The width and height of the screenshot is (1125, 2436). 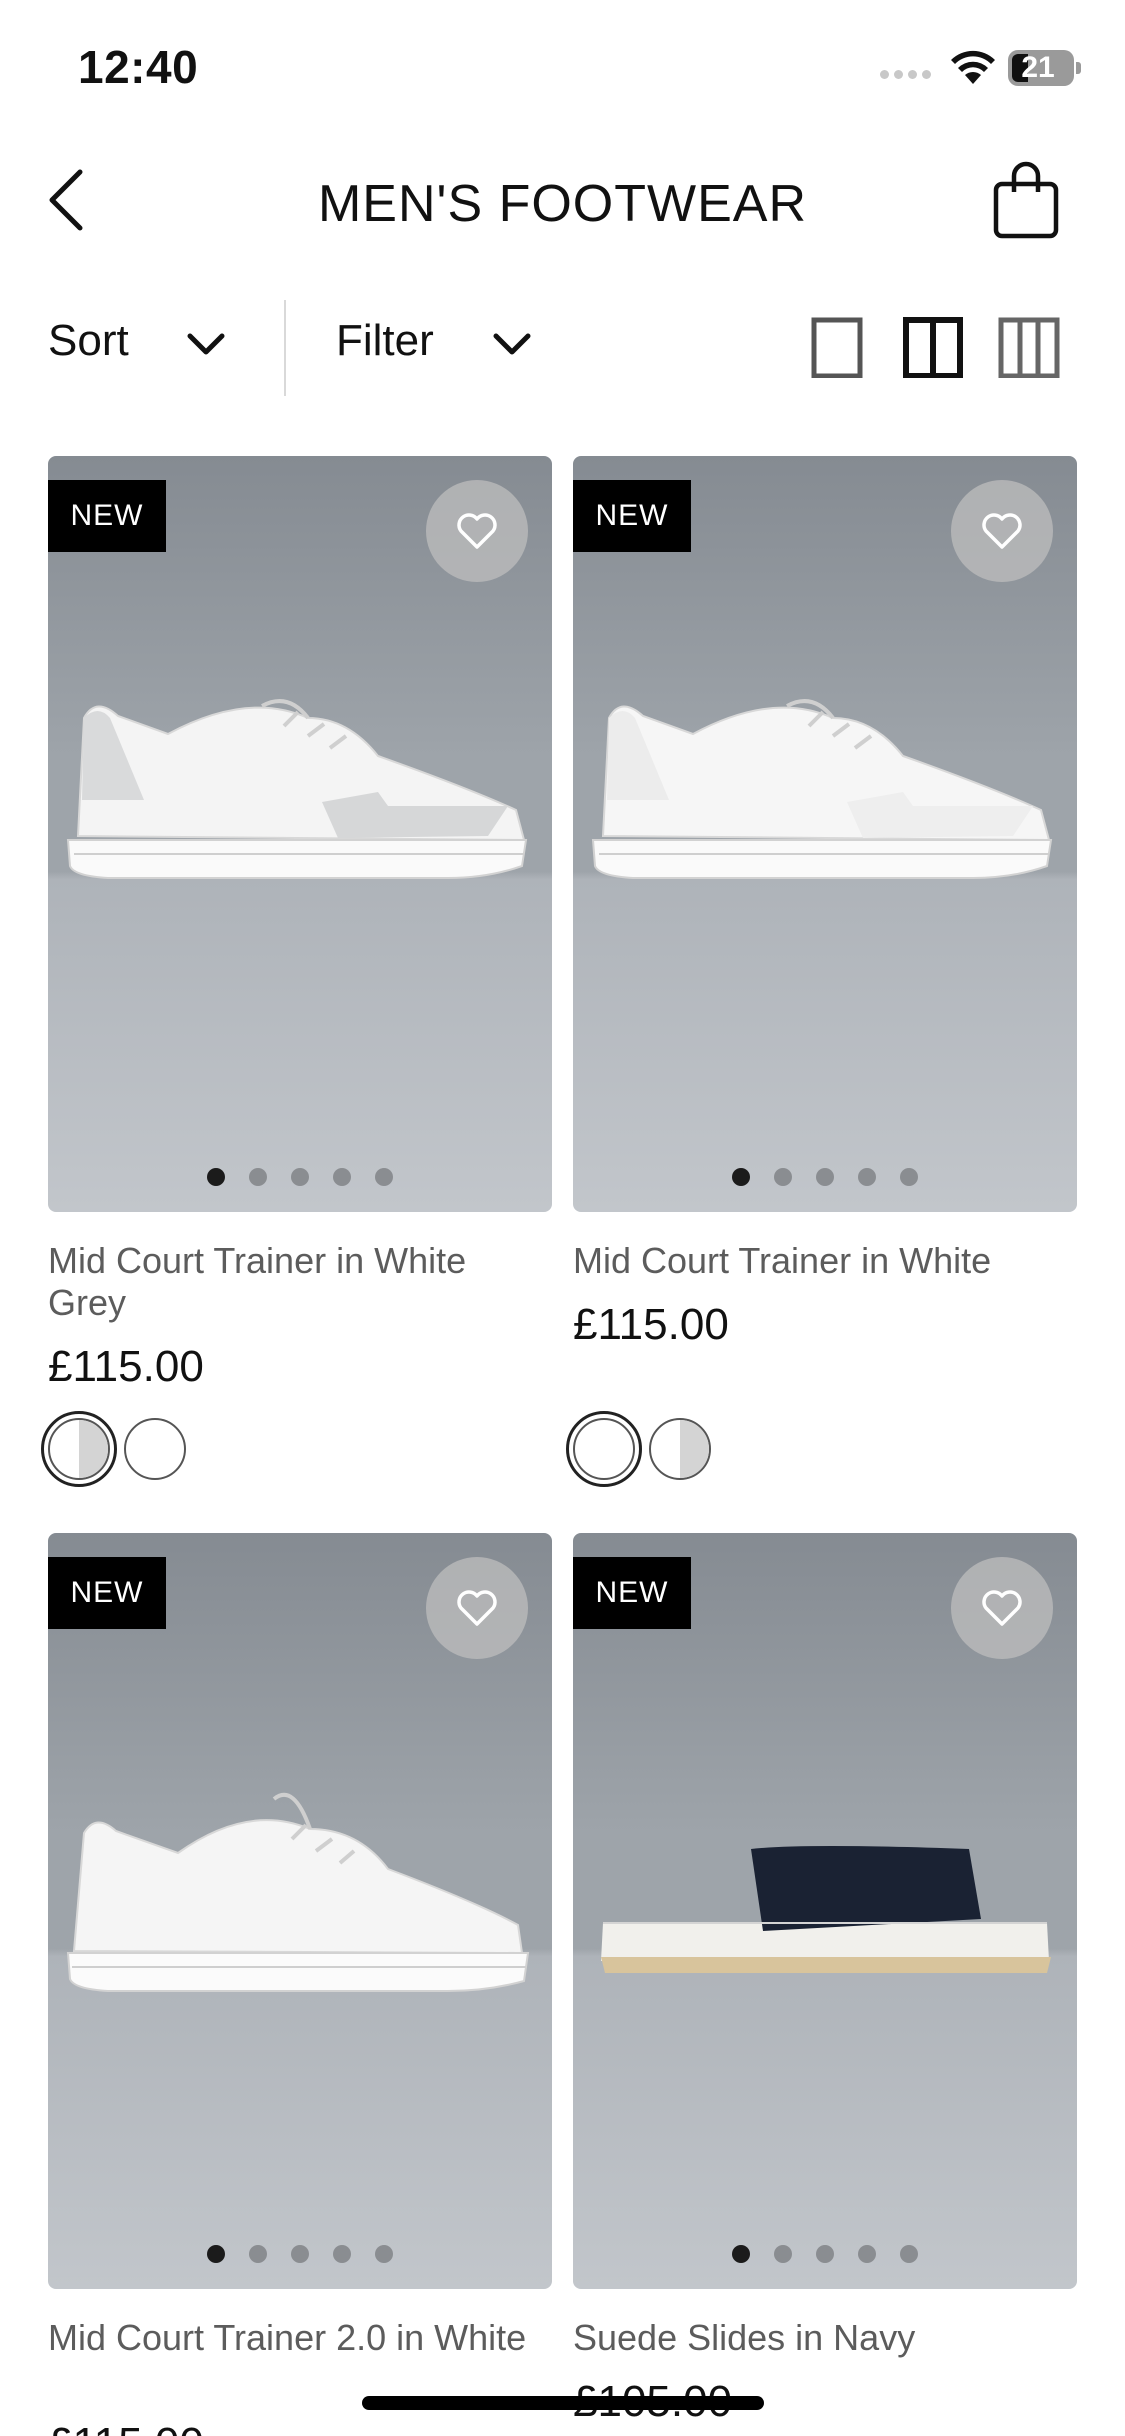 What do you see at coordinates (823, 2338) in the screenshot?
I see `product-name: Suede Slides in Navy` at bounding box center [823, 2338].